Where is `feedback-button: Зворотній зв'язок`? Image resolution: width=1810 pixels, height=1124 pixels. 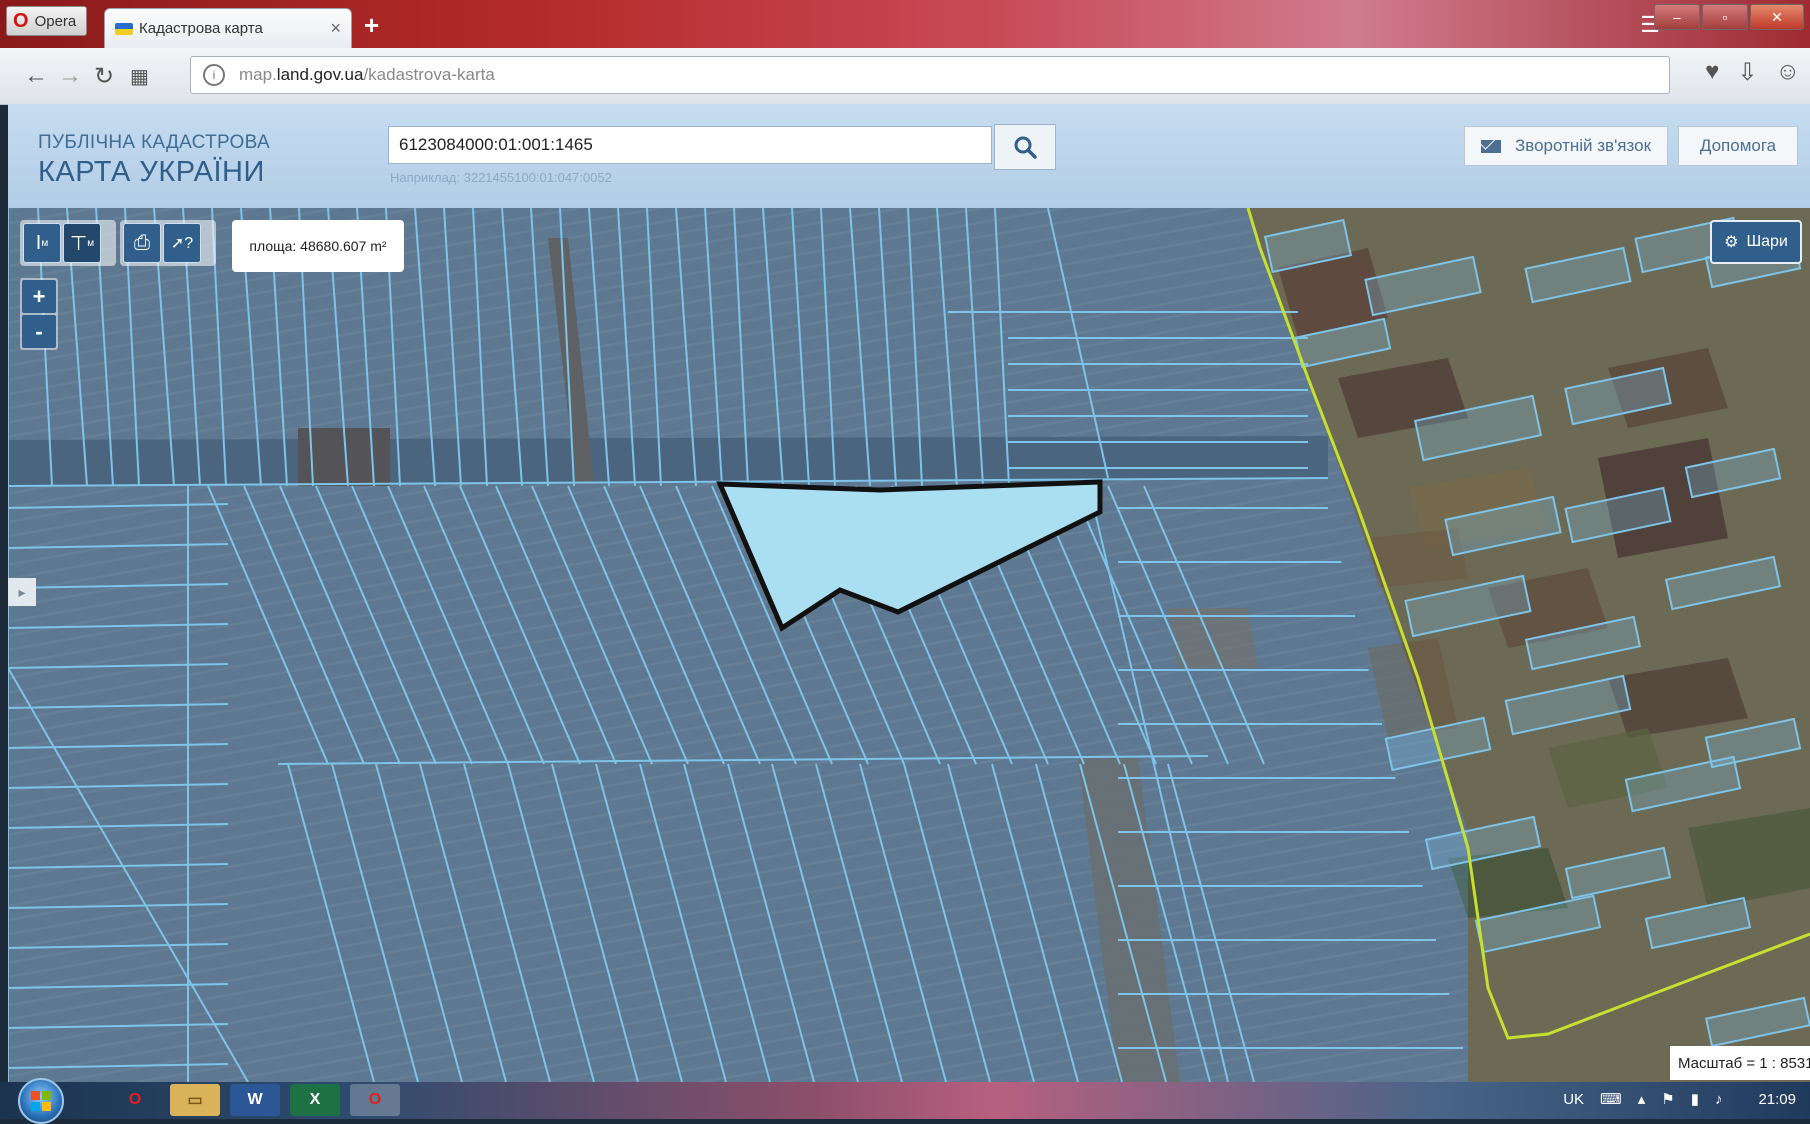 feedback-button: Зворотній зв'язок is located at coordinates (1566, 146).